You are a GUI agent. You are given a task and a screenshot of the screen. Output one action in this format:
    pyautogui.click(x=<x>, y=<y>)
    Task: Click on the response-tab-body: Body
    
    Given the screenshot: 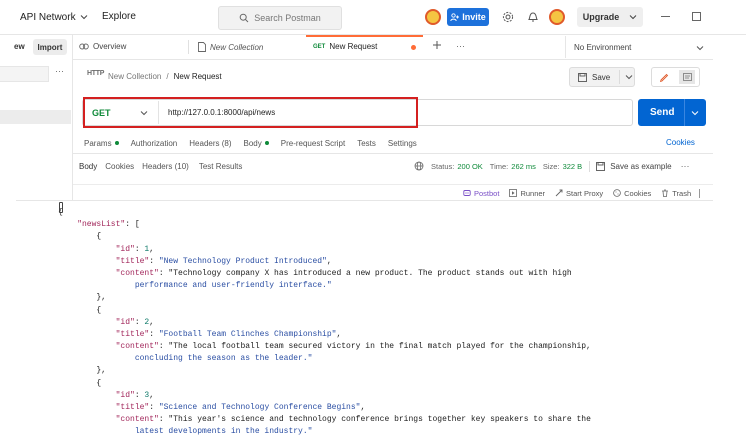 What is the action you would take?
    pyautogui.click(x=88, y=166)
    